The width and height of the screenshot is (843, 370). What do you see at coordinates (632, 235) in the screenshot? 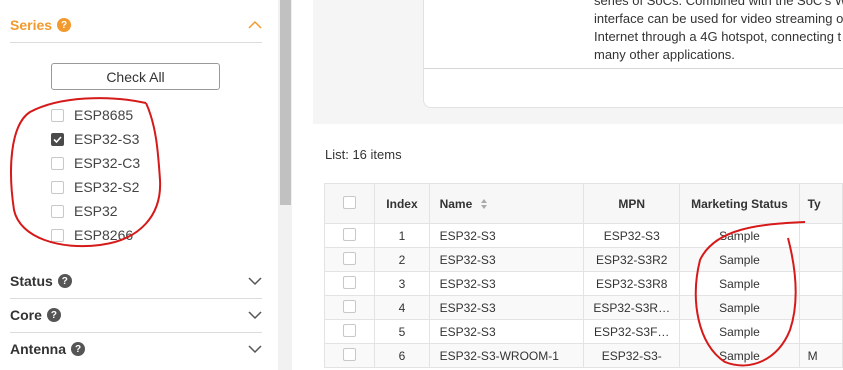
I see `cell-mpn: ESP32-S3` at bounding box center [632, 235].